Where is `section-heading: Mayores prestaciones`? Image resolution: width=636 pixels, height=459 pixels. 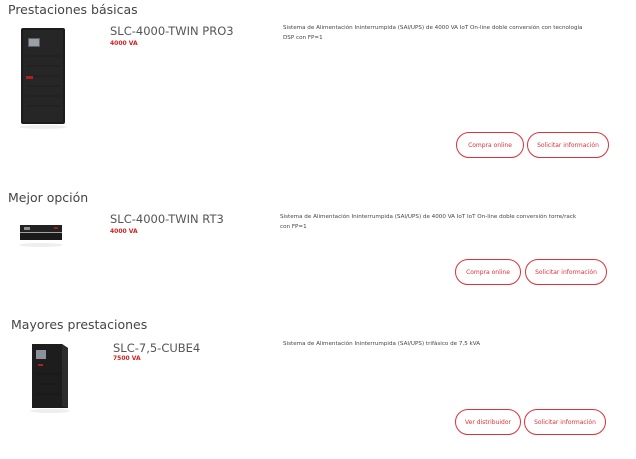
section-heading: Mayores prestaciones is located at coordinates (79, 324).